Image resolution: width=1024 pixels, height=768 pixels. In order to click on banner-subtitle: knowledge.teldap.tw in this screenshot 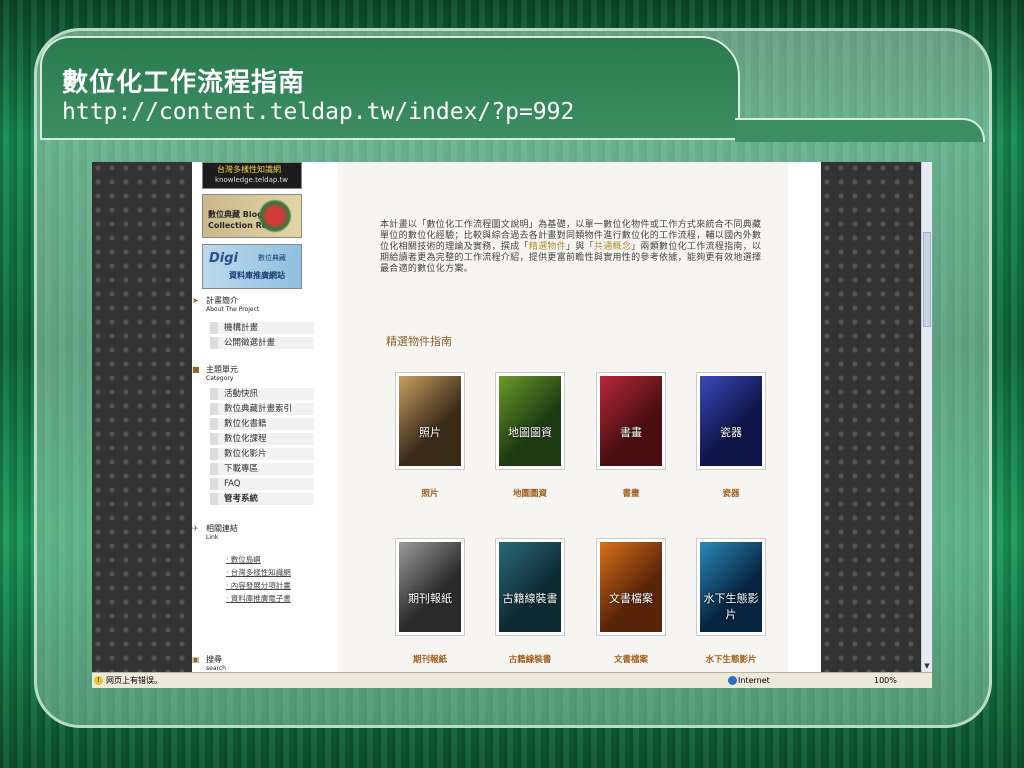, I will do `click(252, 180)`.